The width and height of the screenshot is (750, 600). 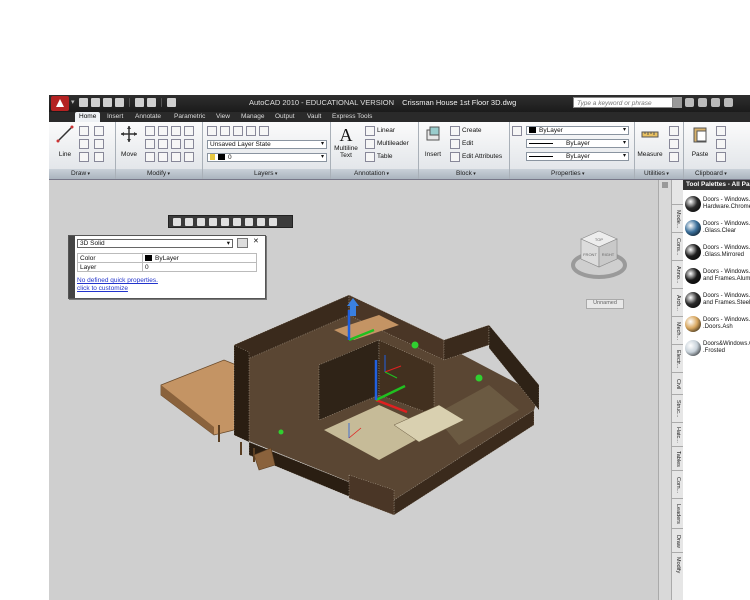 I want to click on chevron-down-icon: ▾, so click(x=73, y=102).